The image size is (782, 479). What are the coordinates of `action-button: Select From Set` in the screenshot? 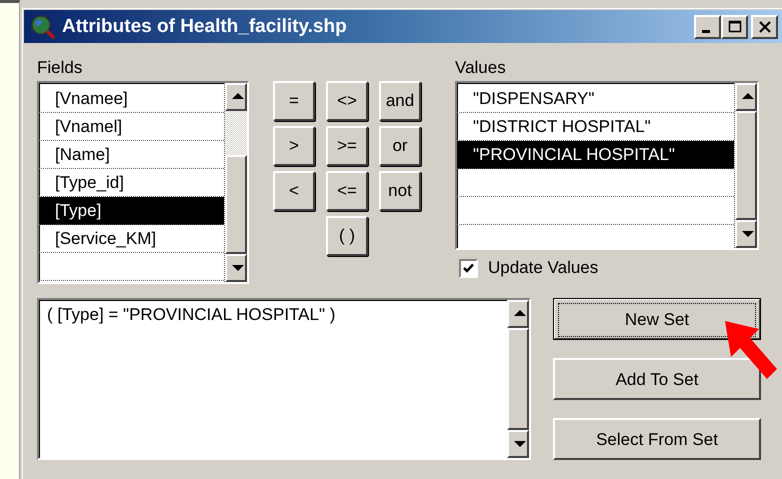 It's located at (657, 439).